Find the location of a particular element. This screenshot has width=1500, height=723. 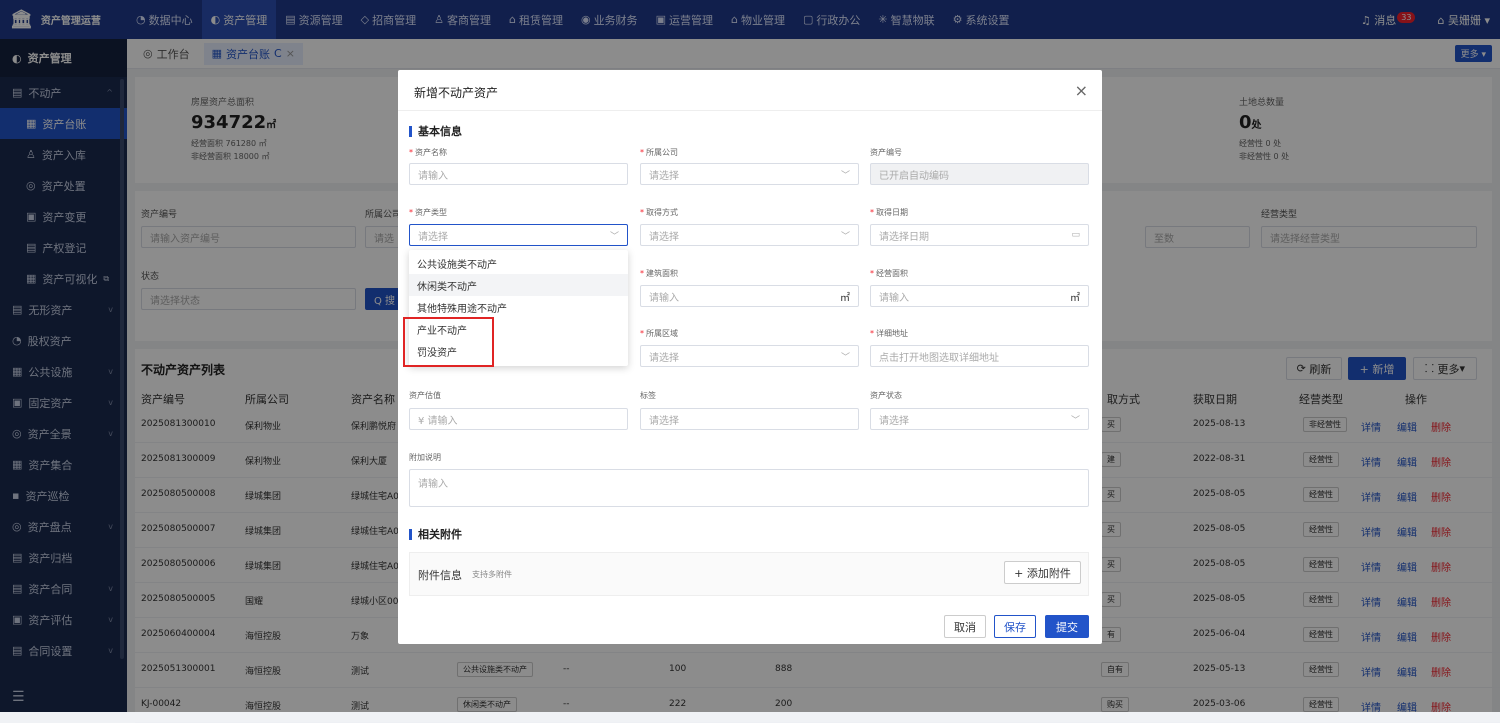

asset-status-select: 请选择 ﹀ is located at coordinates (979, 419).